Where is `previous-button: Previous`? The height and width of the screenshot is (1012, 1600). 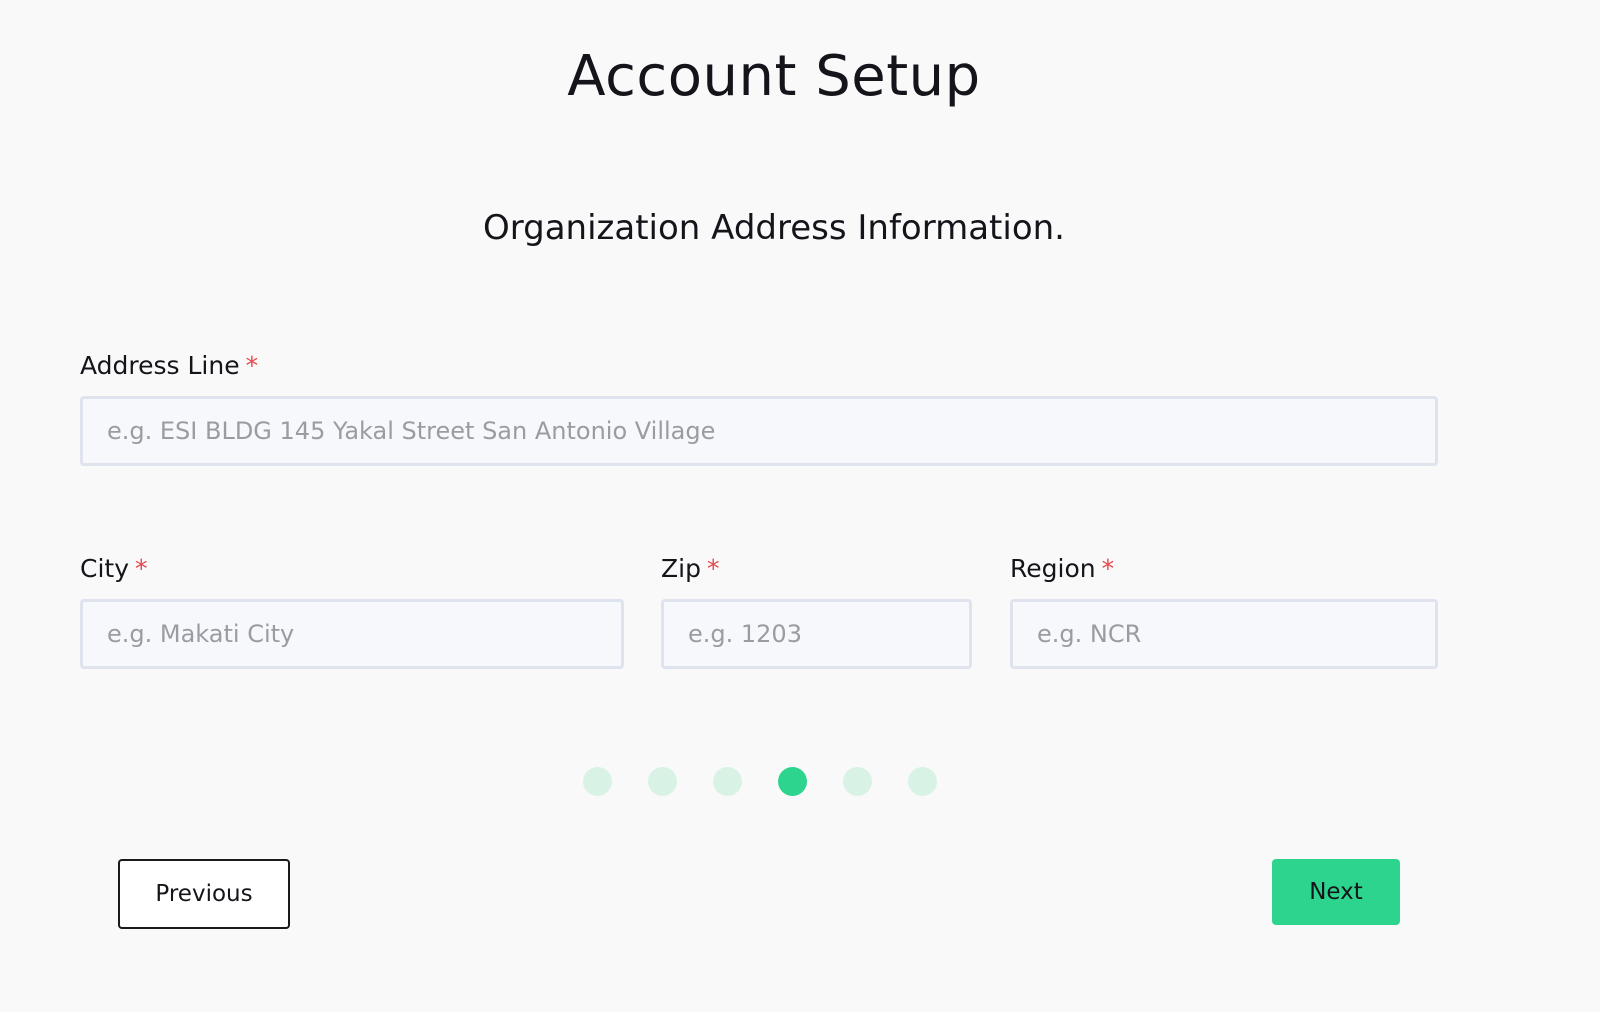 previous-button: Previous is located at coordinates (204, 894).